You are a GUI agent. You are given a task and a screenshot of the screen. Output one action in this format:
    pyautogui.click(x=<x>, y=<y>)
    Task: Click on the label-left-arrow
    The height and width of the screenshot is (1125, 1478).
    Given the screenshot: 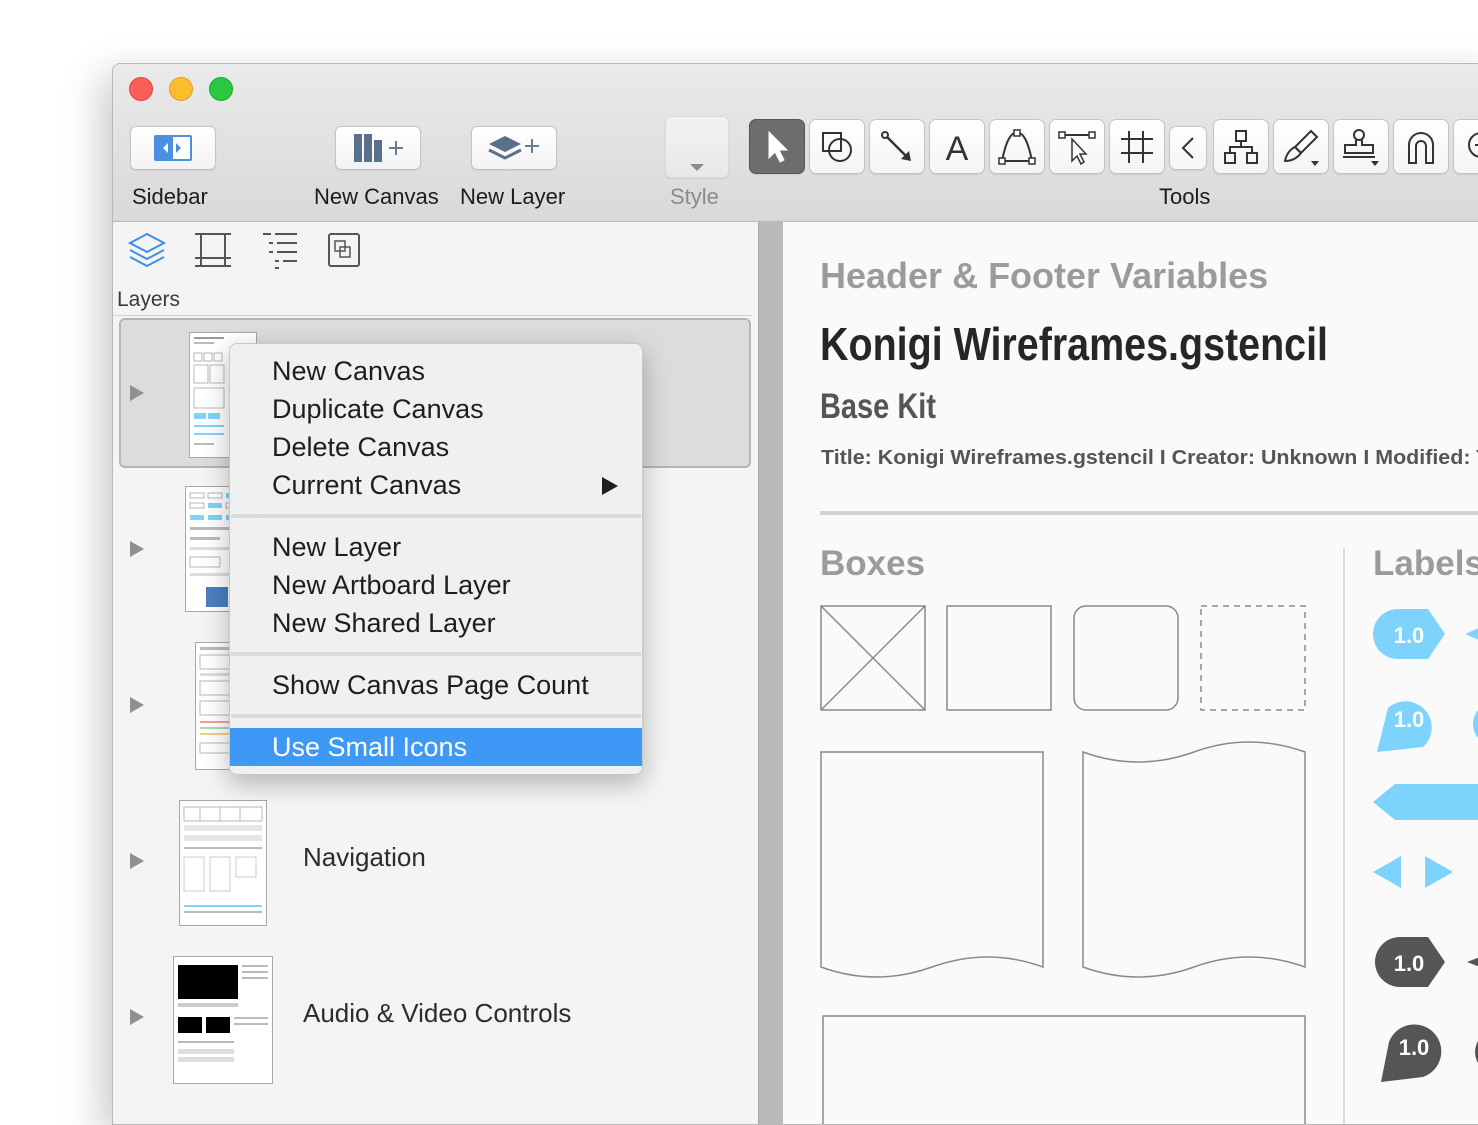 What is the action you would take?
    pyautogui.click(x=1387, y=872)
    